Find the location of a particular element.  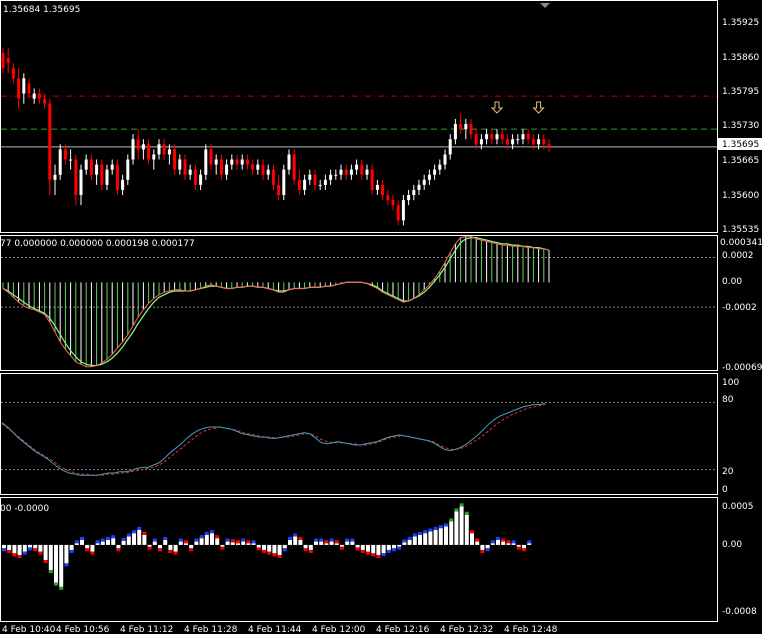

chart-shift-marker is located at coordinates (545, 5).